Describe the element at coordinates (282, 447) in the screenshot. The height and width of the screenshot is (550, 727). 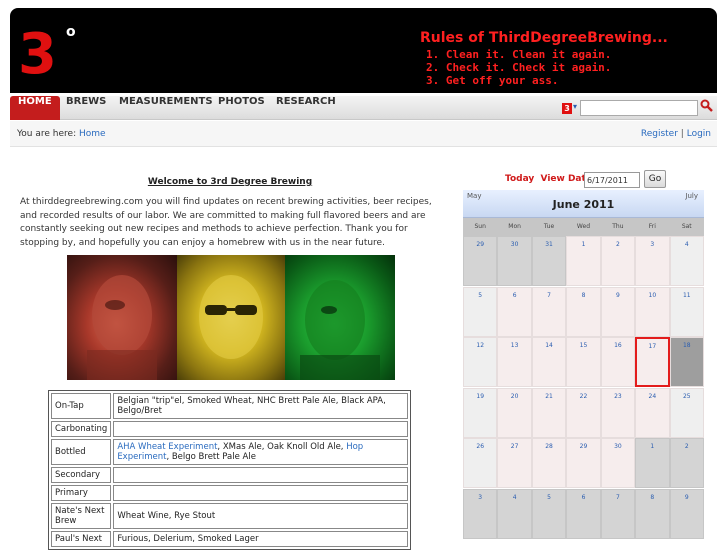
I see `bottled-text-mid: , XMas Ale, Oak Knoll Old Ale,` at that location.